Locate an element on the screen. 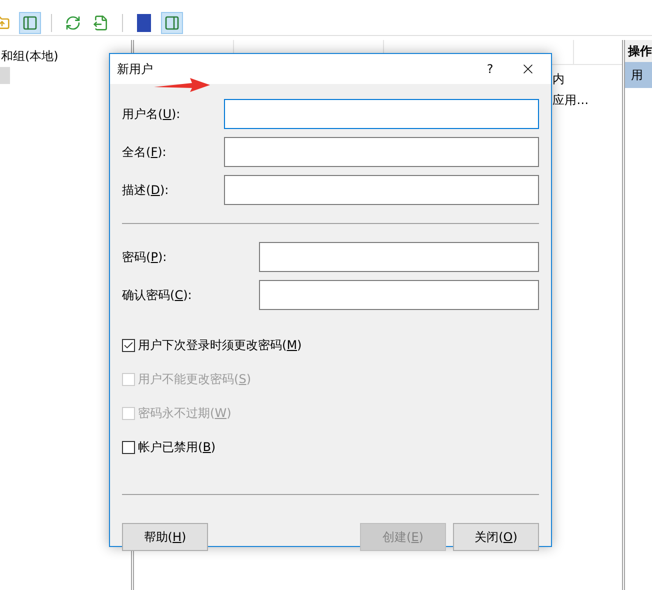 The height and width of the screenshot is (590, 652). field-label: 描述(D): is located at coordinates (146, 190).